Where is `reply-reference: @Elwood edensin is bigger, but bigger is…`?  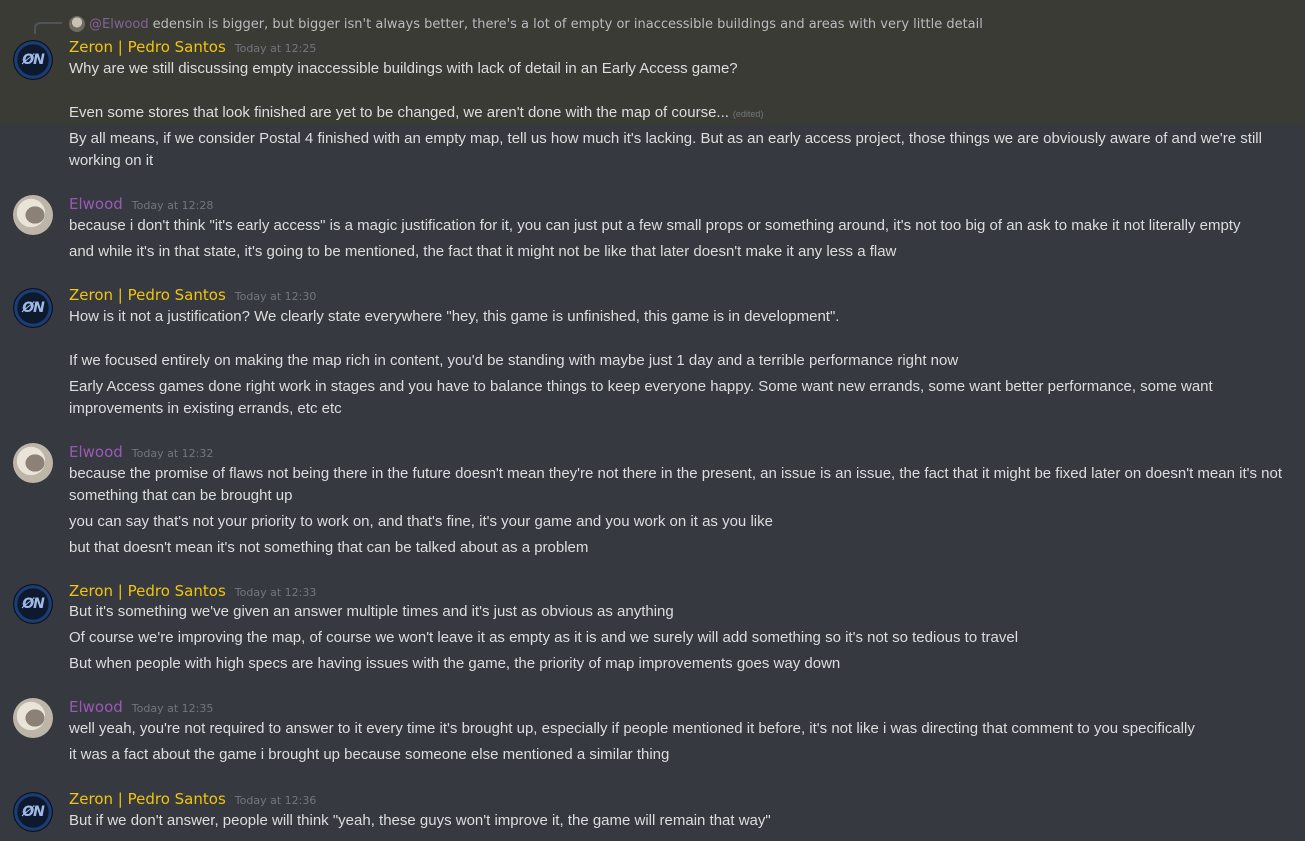 reply-reference: @Elwood edensin is bigger, but bigger is… is located at coordinates (526, 24).